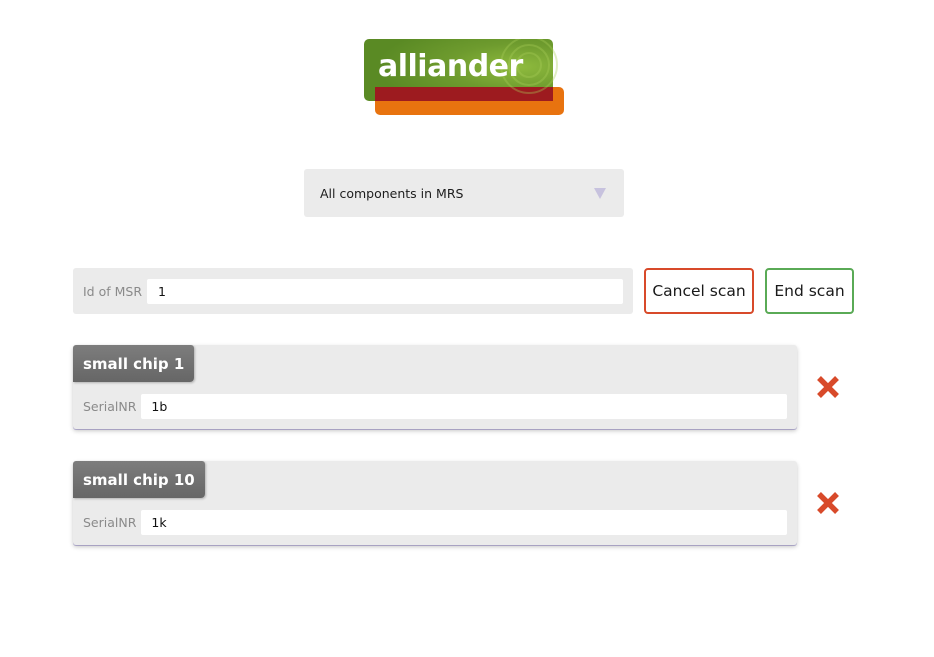 The image size is (934, 657). I want to click on component-card: small chip 1 SerialNR 1b, so click(435, 387).